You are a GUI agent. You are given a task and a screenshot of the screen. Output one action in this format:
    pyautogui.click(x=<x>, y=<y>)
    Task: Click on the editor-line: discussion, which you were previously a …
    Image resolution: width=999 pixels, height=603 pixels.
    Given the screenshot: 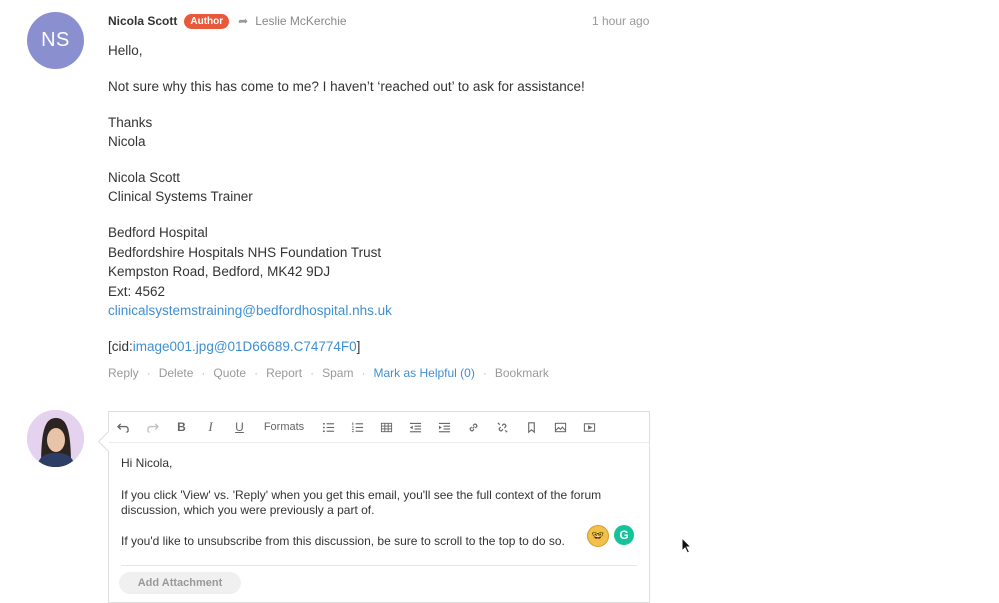 What is the action you would take?
    pyautogui.click(x=248, y=510)
    